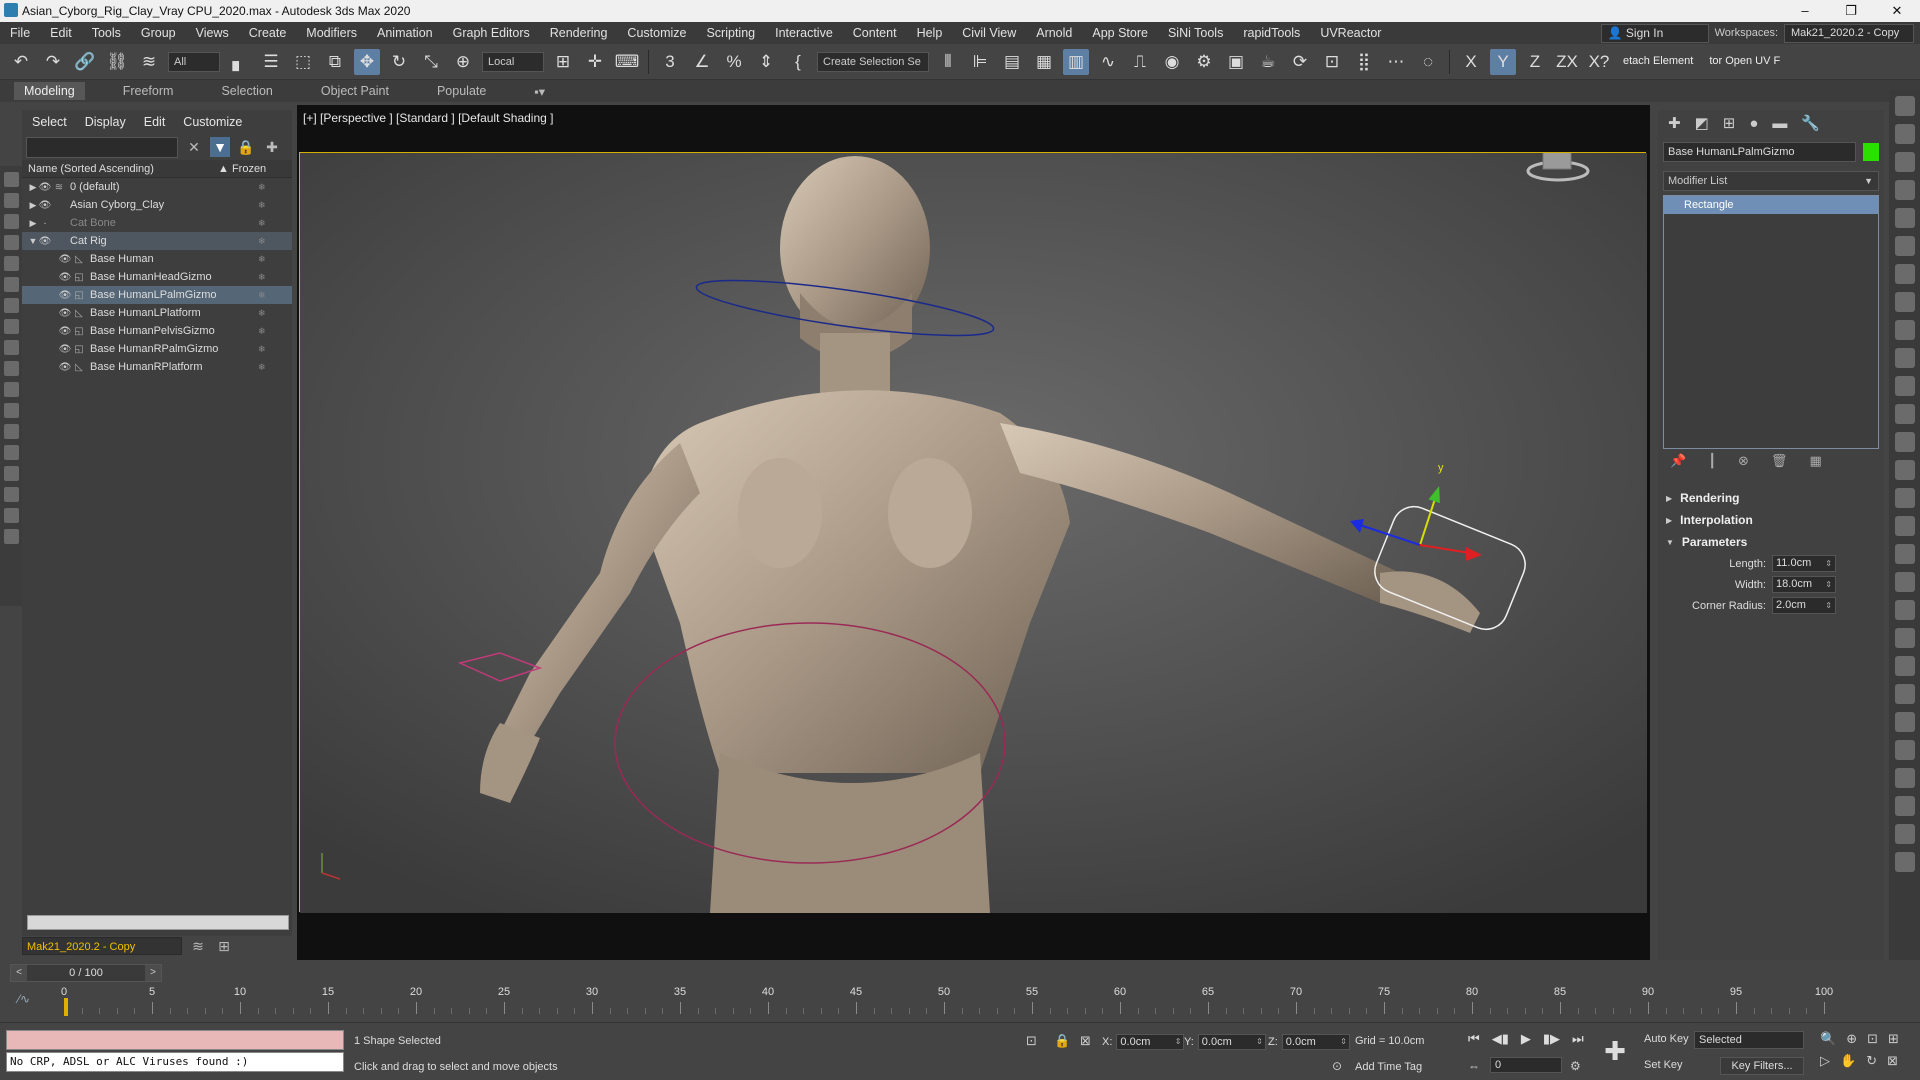 Image resolution: width=1920 pixels, height=1080 pixels. Describe the element at coordinates (268, 33) in the screenshot. I see `menu-create: Create` at that location.